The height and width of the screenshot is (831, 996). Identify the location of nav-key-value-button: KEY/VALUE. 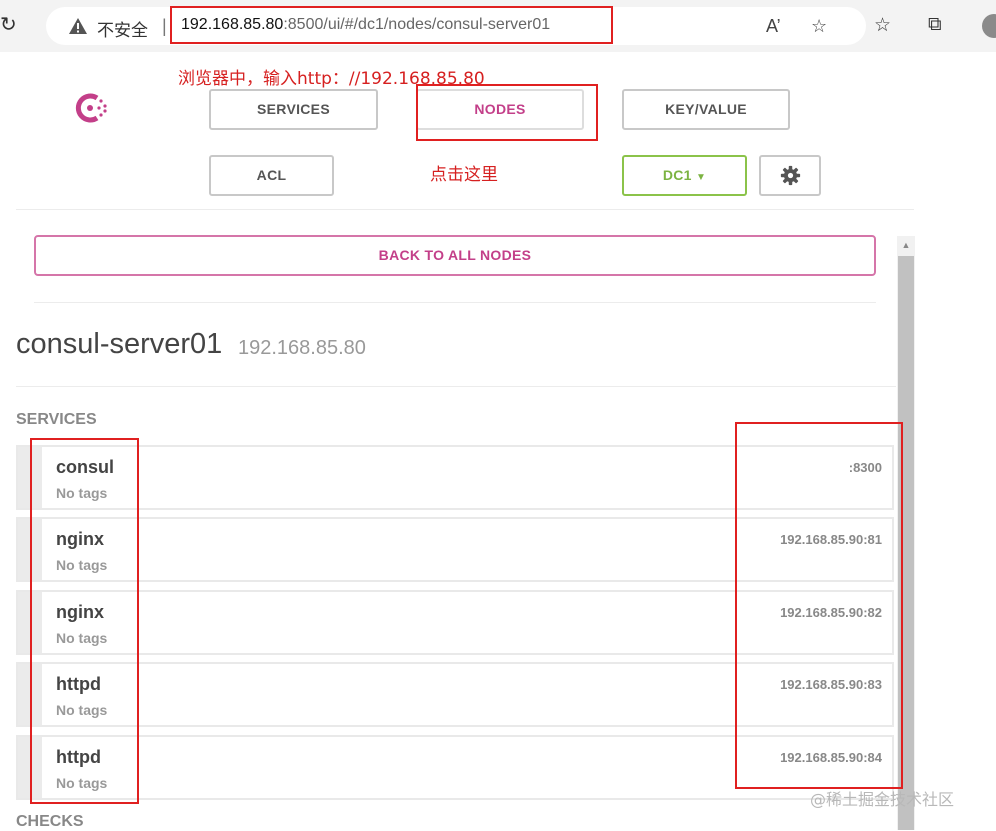
(706, 109).